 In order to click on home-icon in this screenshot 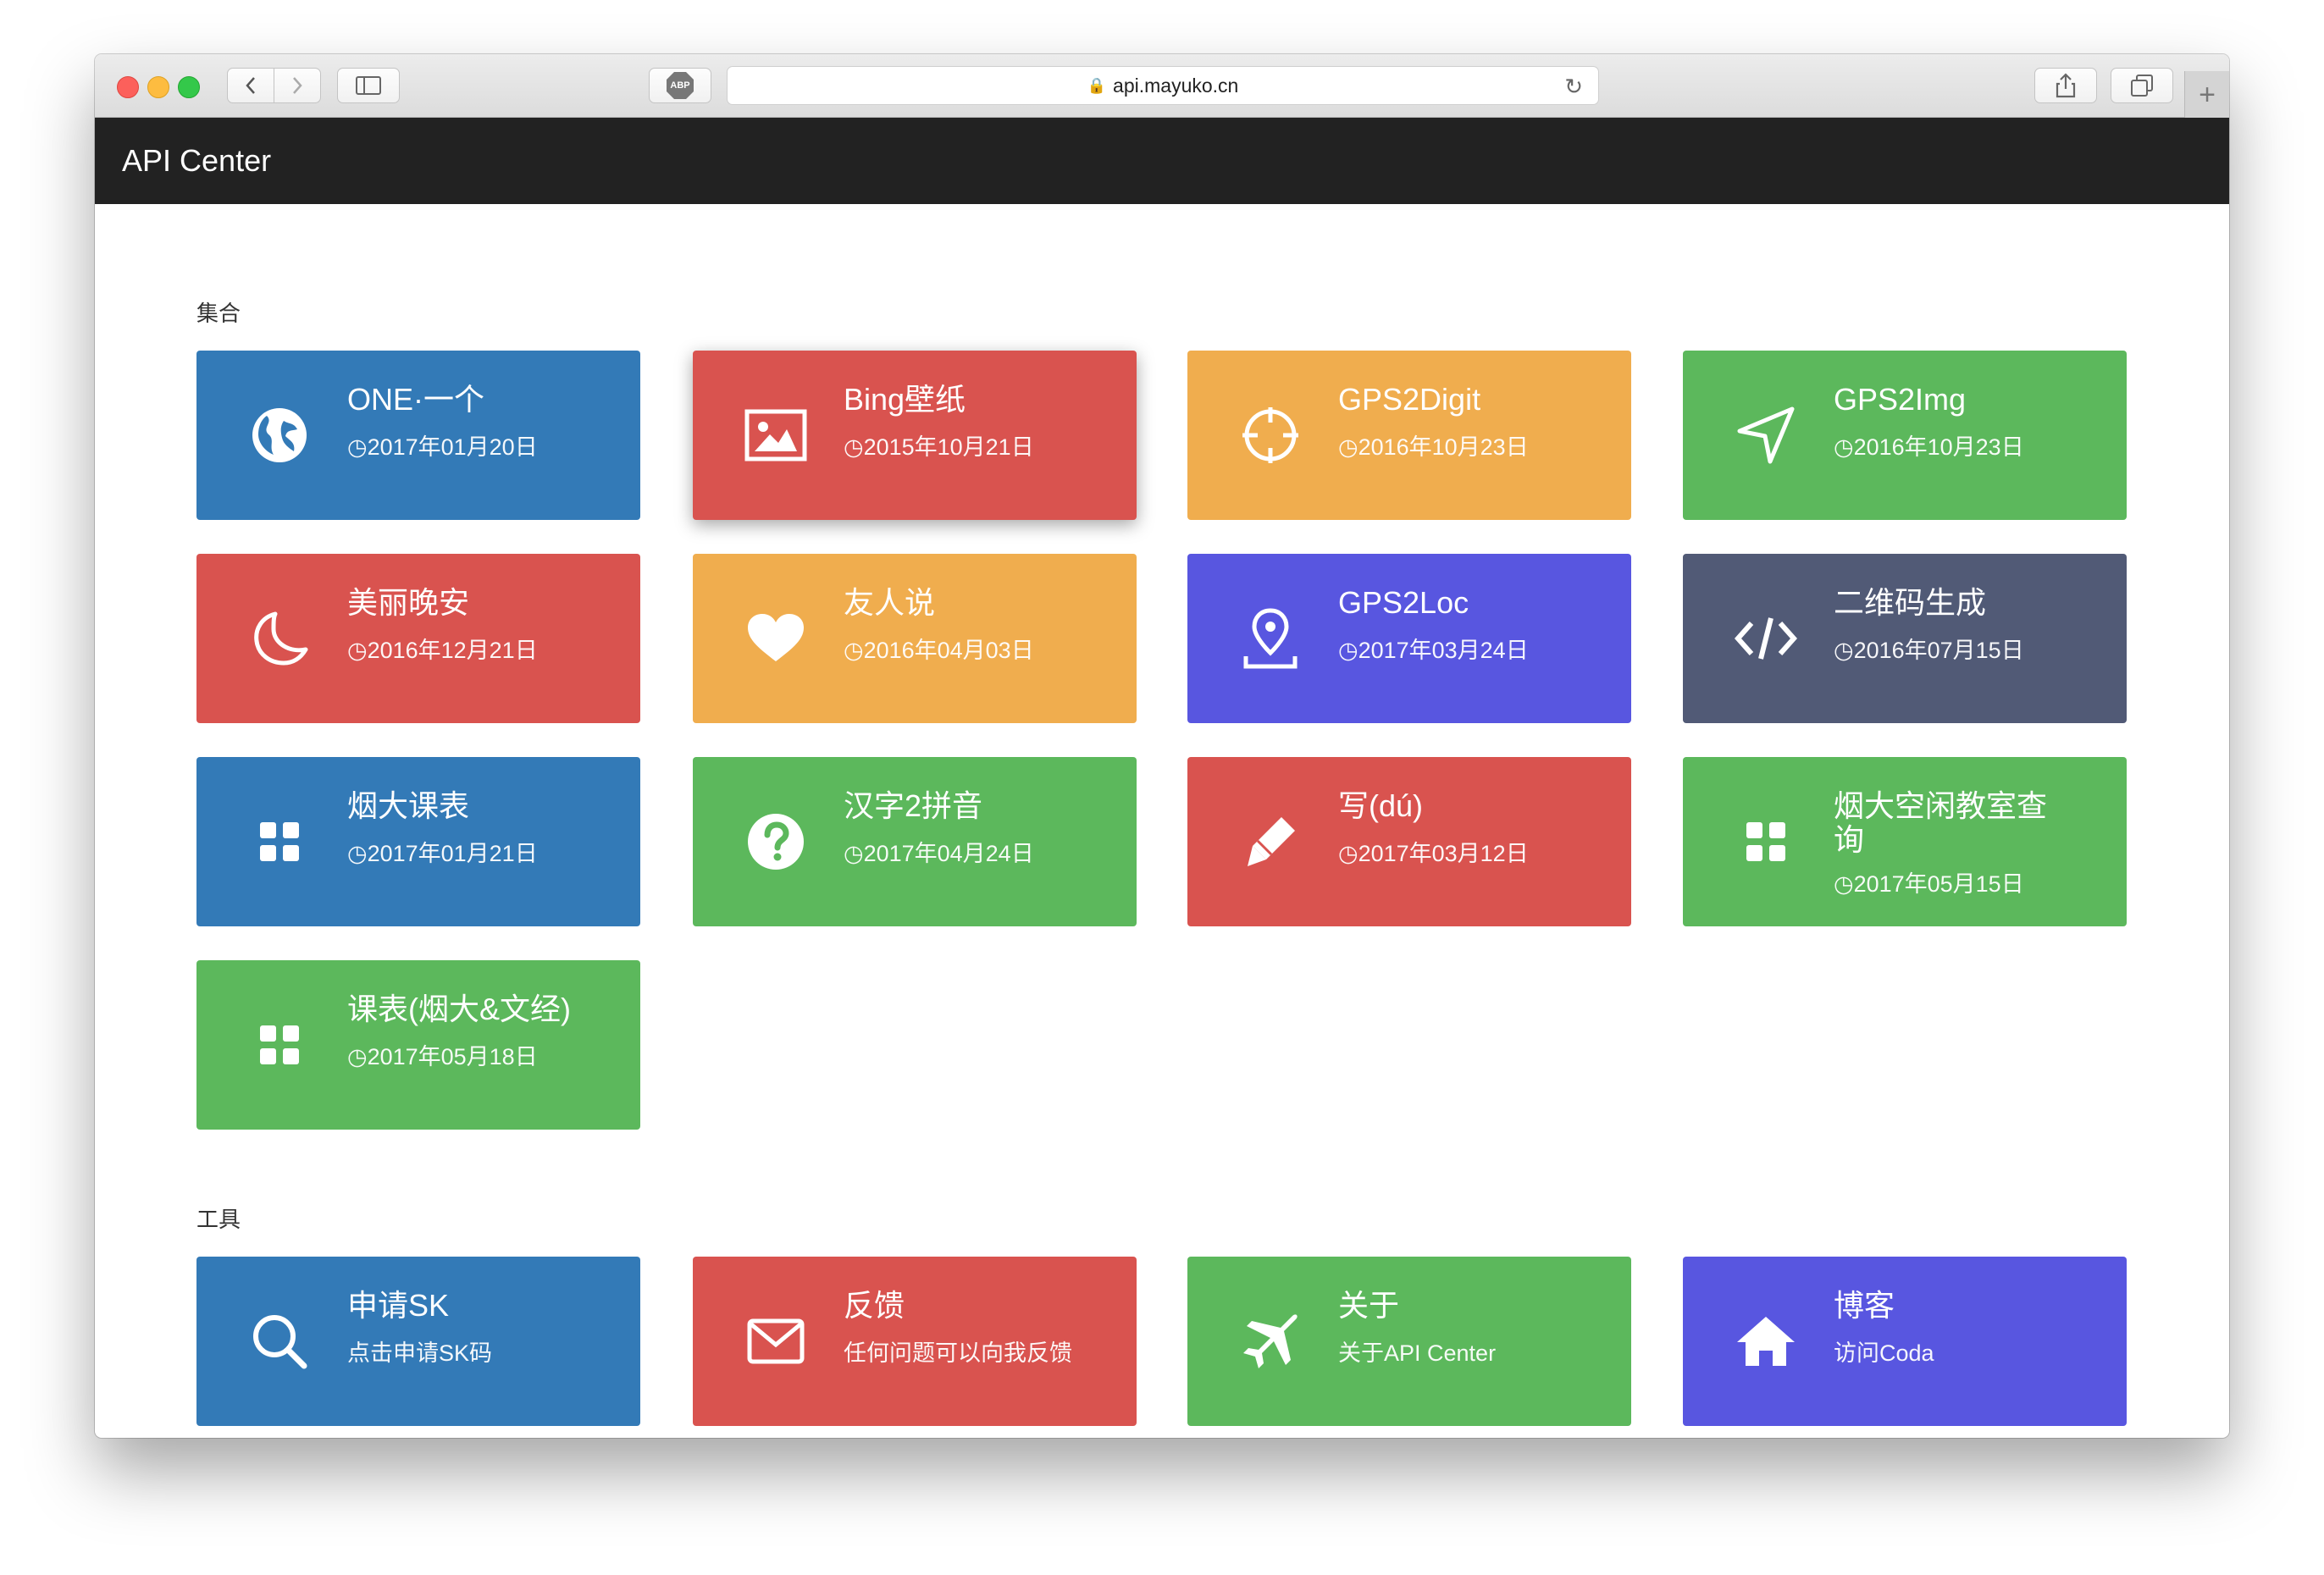, I will do `click(1766, 1341)`.